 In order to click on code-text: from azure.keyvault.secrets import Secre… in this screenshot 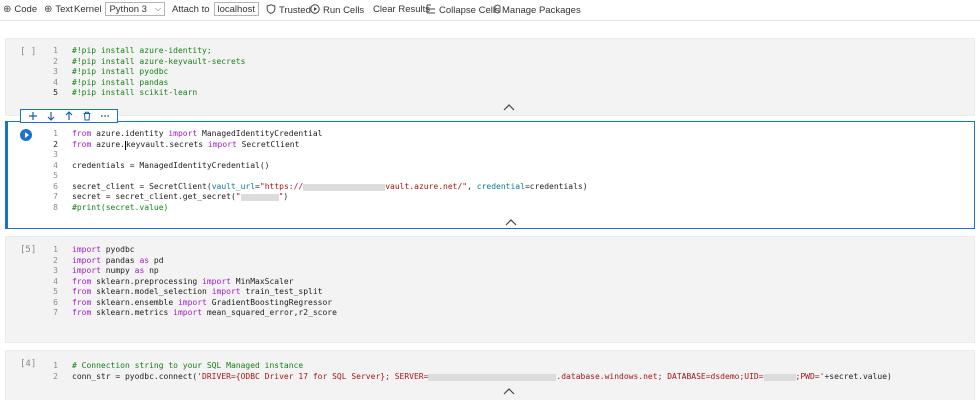, I will do `click(186, 144)`.